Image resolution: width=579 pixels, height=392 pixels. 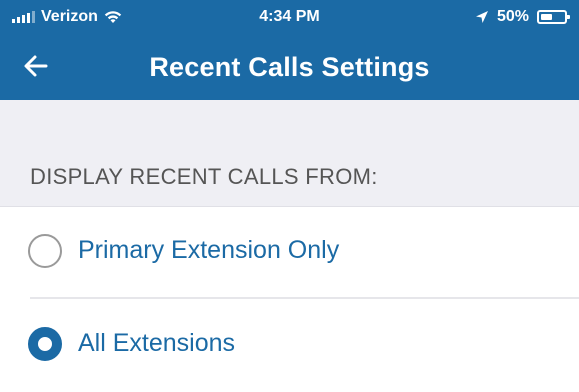 What do you see at coordinates (481, 17) in the screenshot?
I see `location-arrow-icon` at bounding box center [481, 17].